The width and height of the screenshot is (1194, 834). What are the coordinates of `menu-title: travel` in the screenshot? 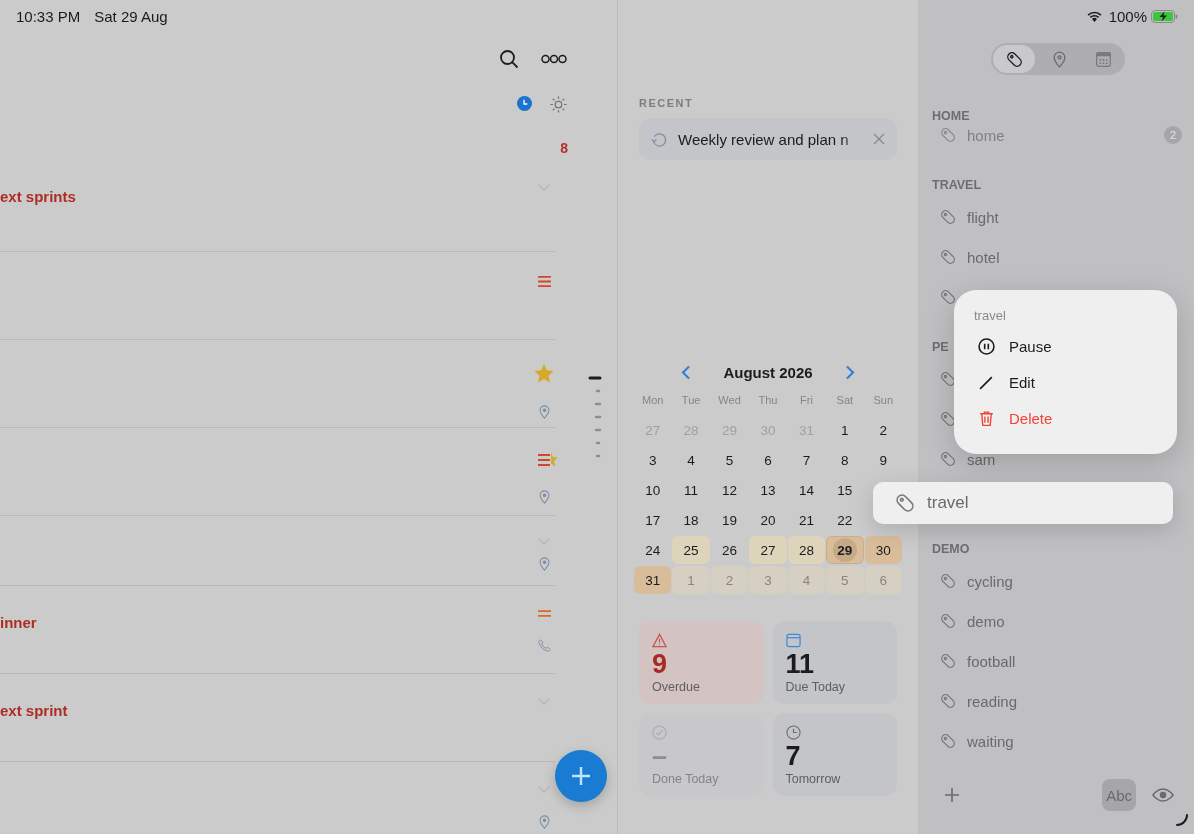 It's located at (990, 315).